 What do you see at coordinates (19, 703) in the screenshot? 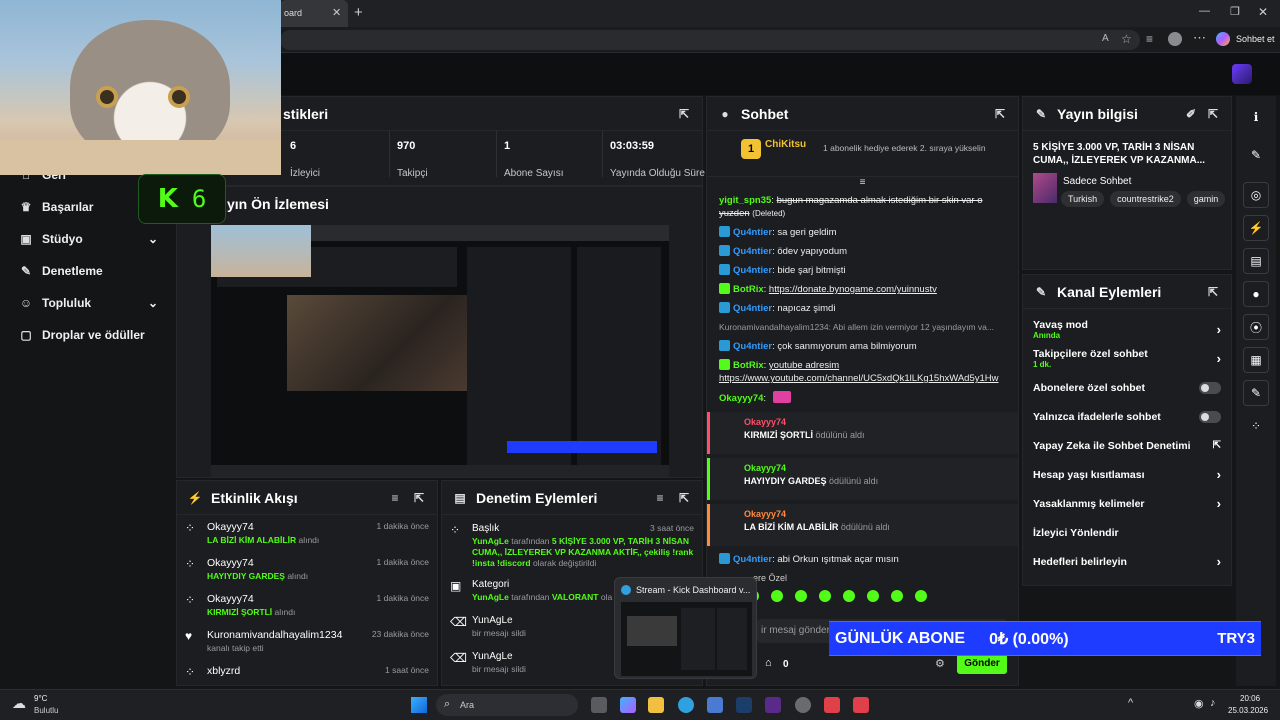
I see `weather-icon: ☁` at bounding box center [19, 703].